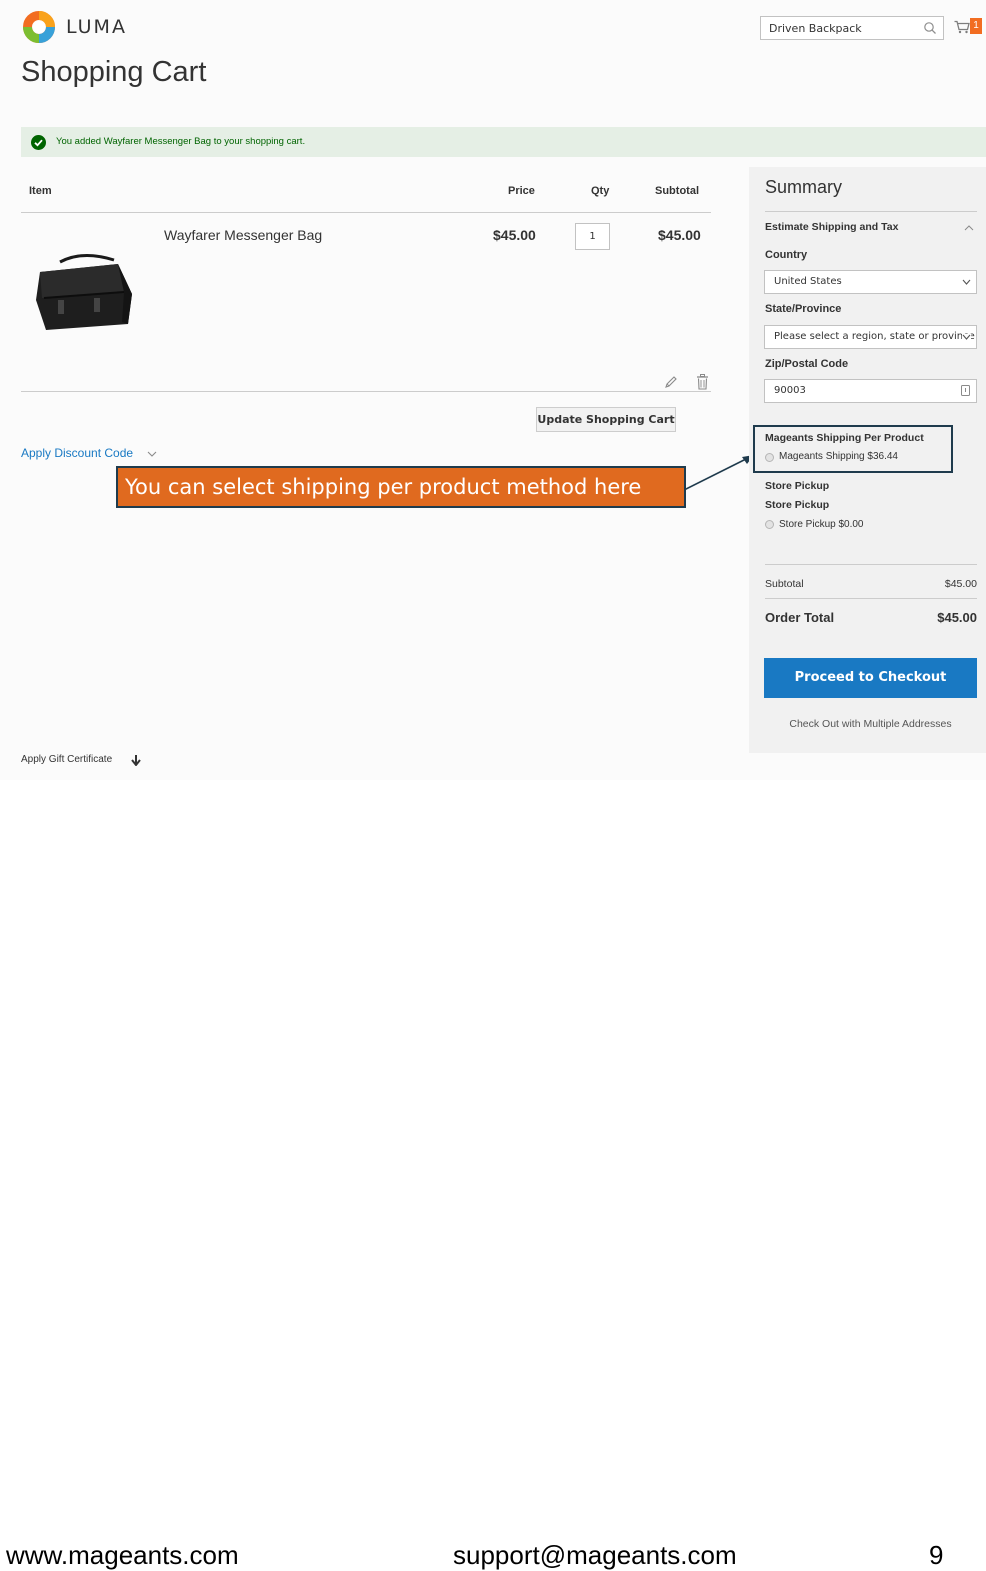  What do you see at coordinates (838, 456) in the screenshot?
I see `shipping-option-label: Mageants Shipping $36.44` at bounding box center [838, 456].